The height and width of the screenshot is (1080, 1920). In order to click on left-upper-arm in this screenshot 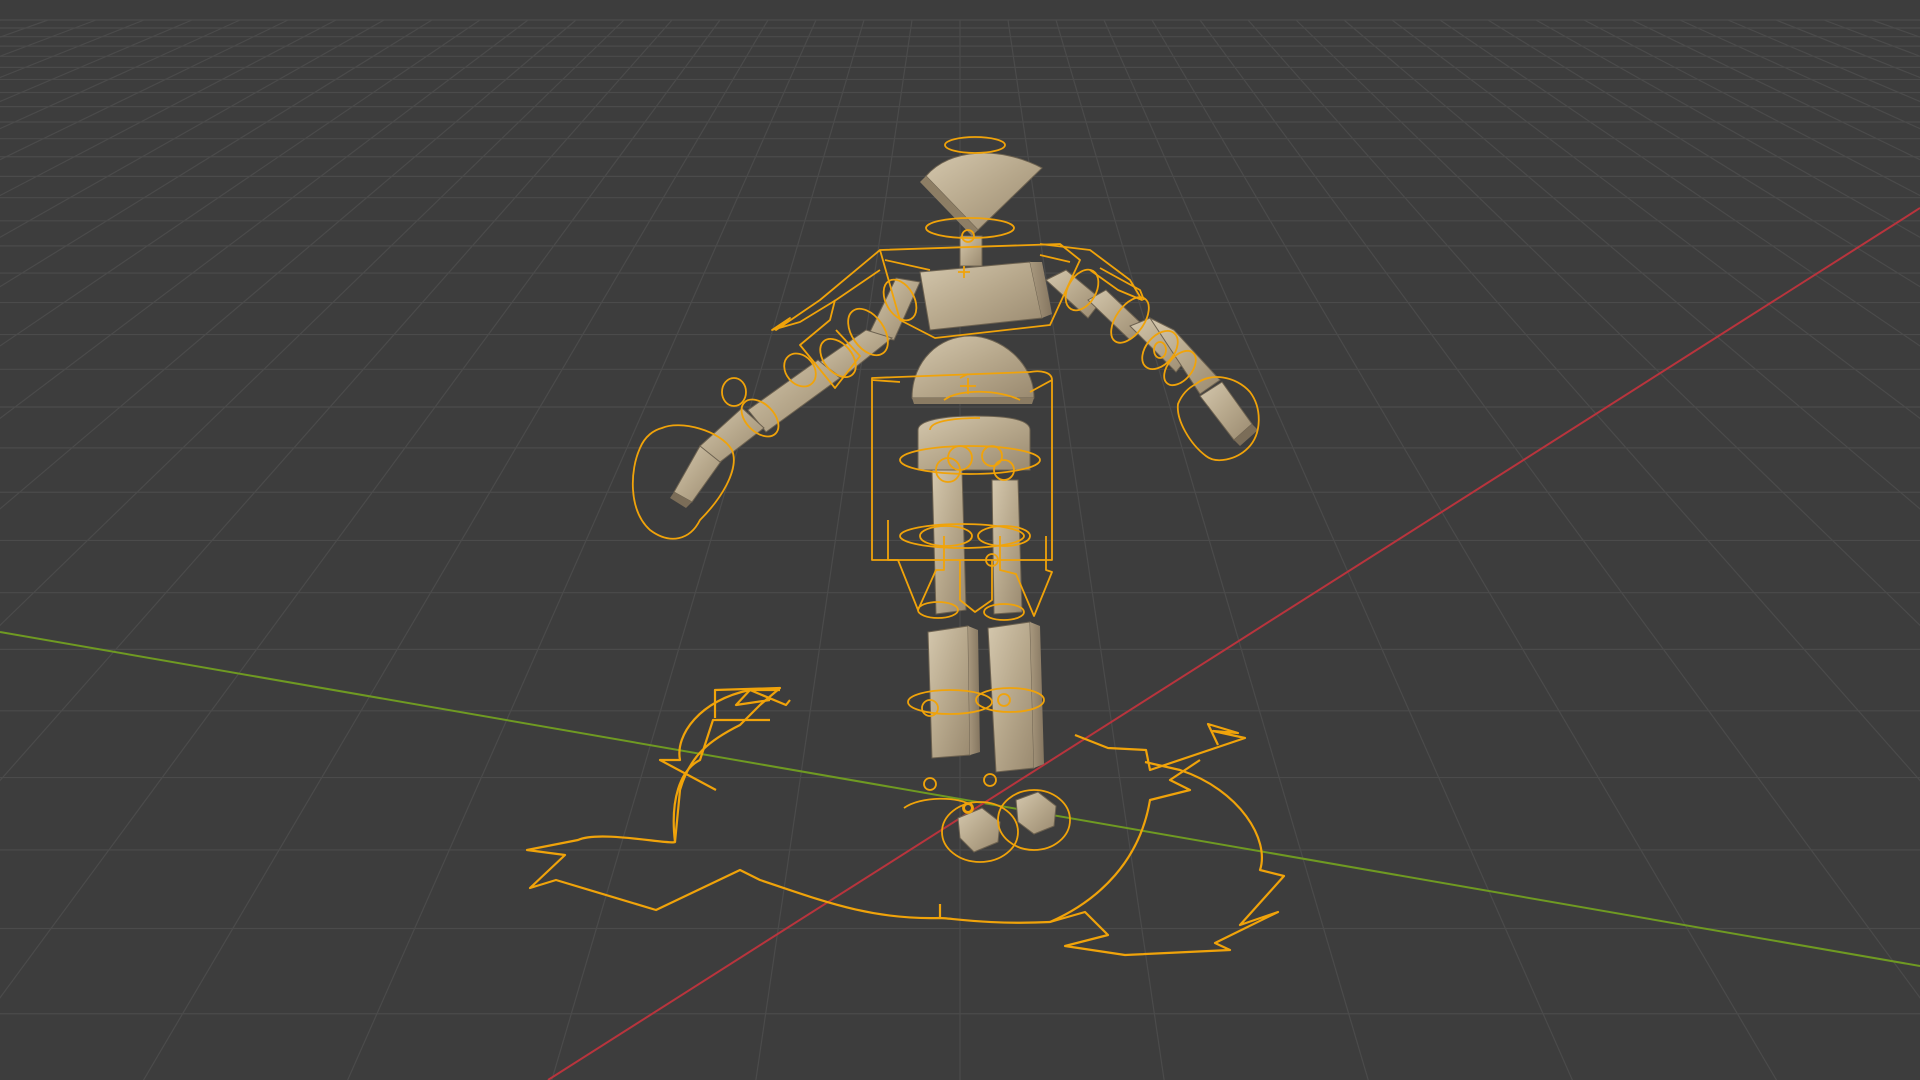, I will do `click(870, 328)`.